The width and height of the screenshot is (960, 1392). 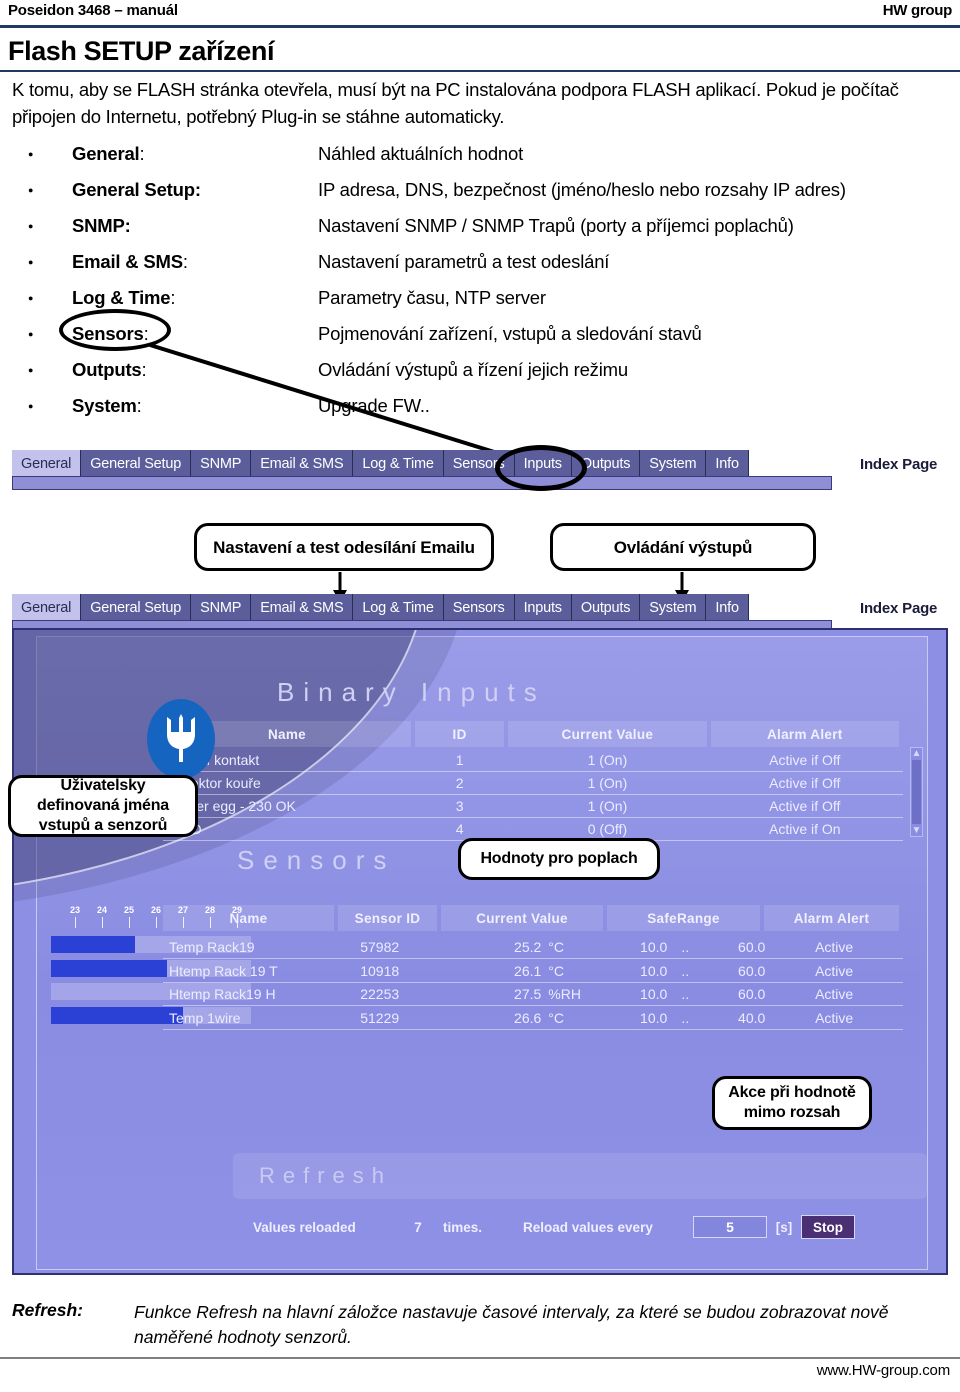 What do you see at coordinates (136, 189) in the screenshot?
I see `bullet-term: General Setup:` at bounding box center [136, 189].